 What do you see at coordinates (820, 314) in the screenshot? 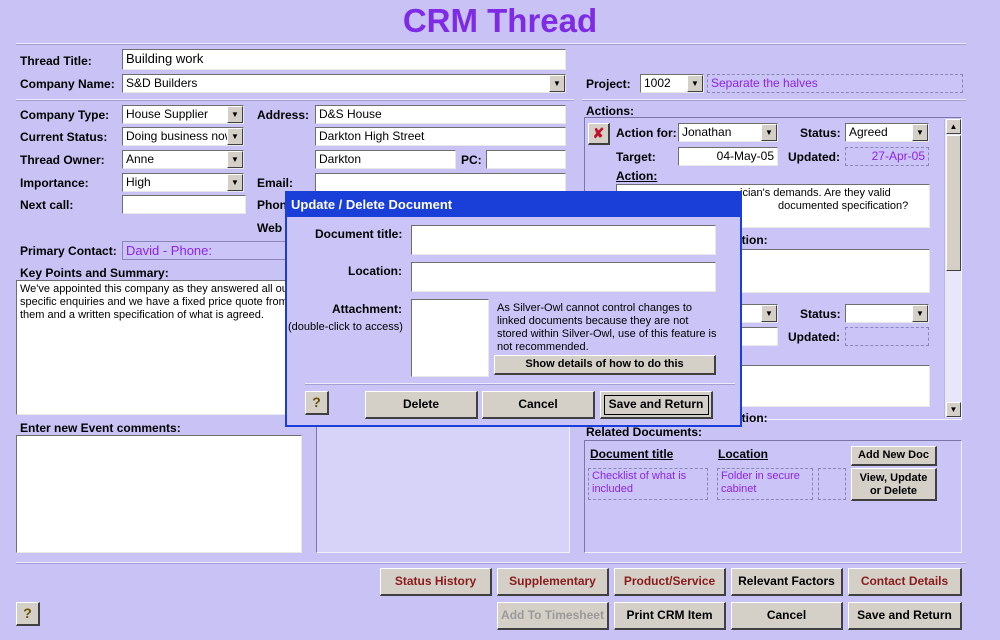
I see `action2-status-label: Status:` at bounding box center [820, 314].